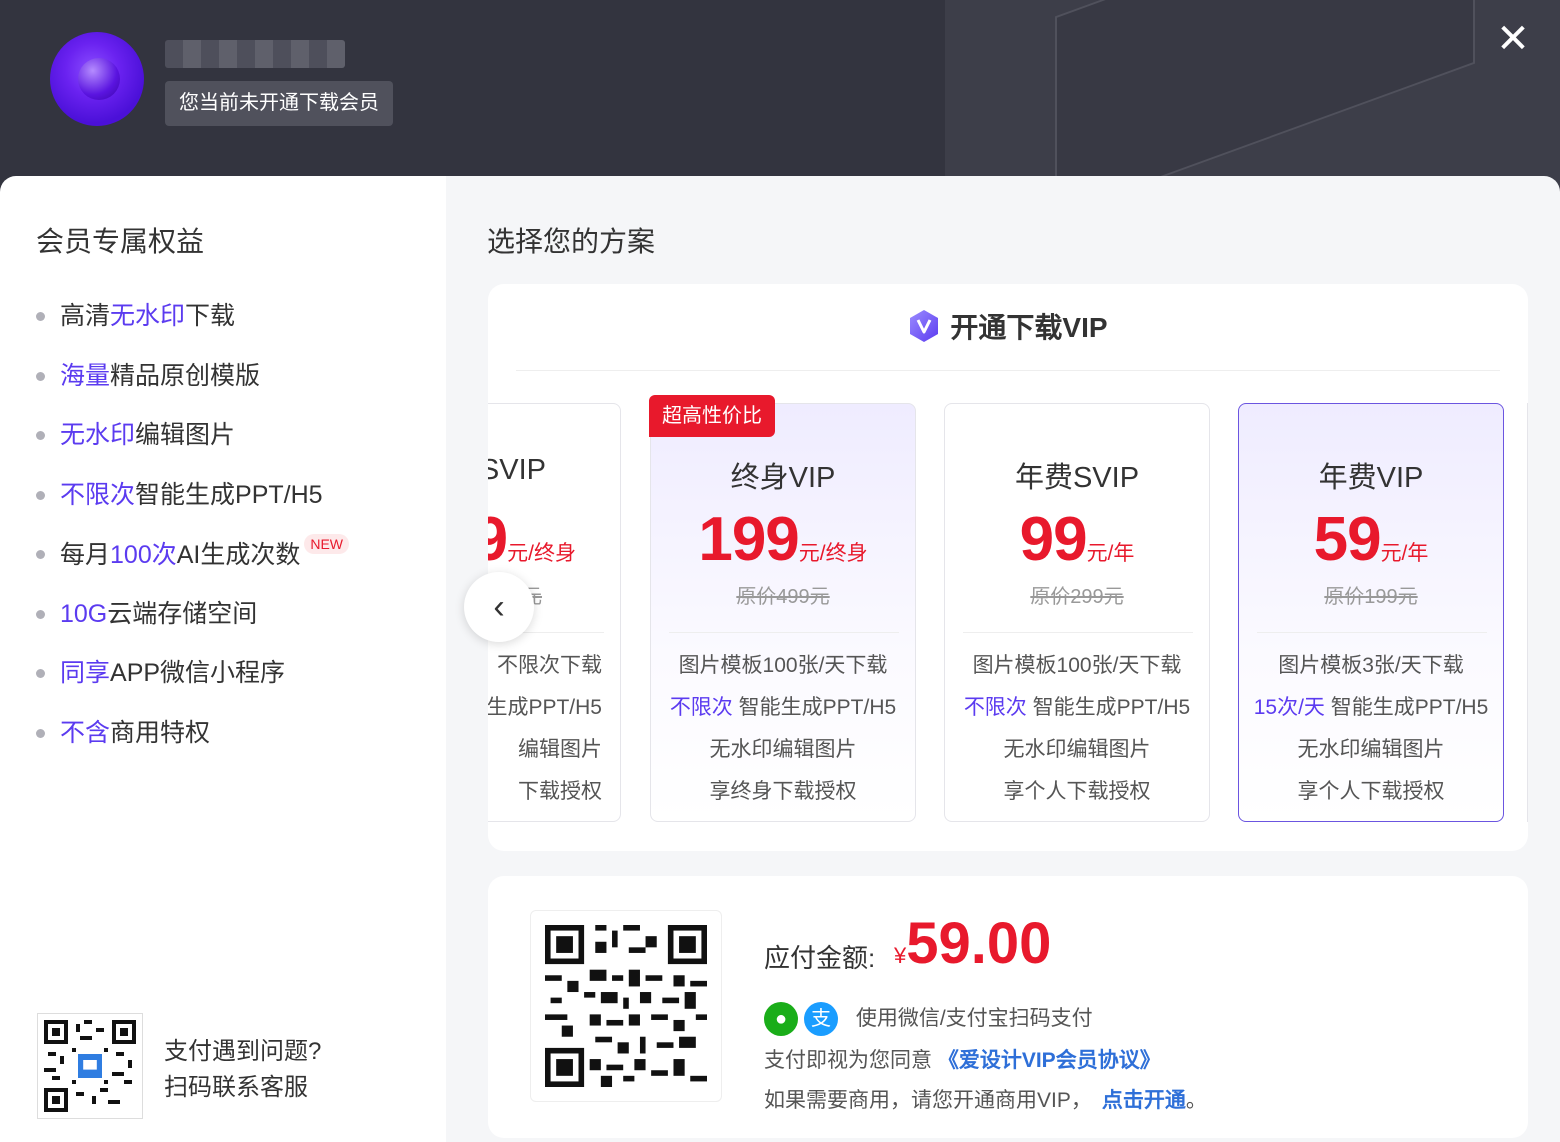 The height and width of the screenshot is (1142, 1560). I want to click on amount-value: ¥59.00, so click(973, 943).